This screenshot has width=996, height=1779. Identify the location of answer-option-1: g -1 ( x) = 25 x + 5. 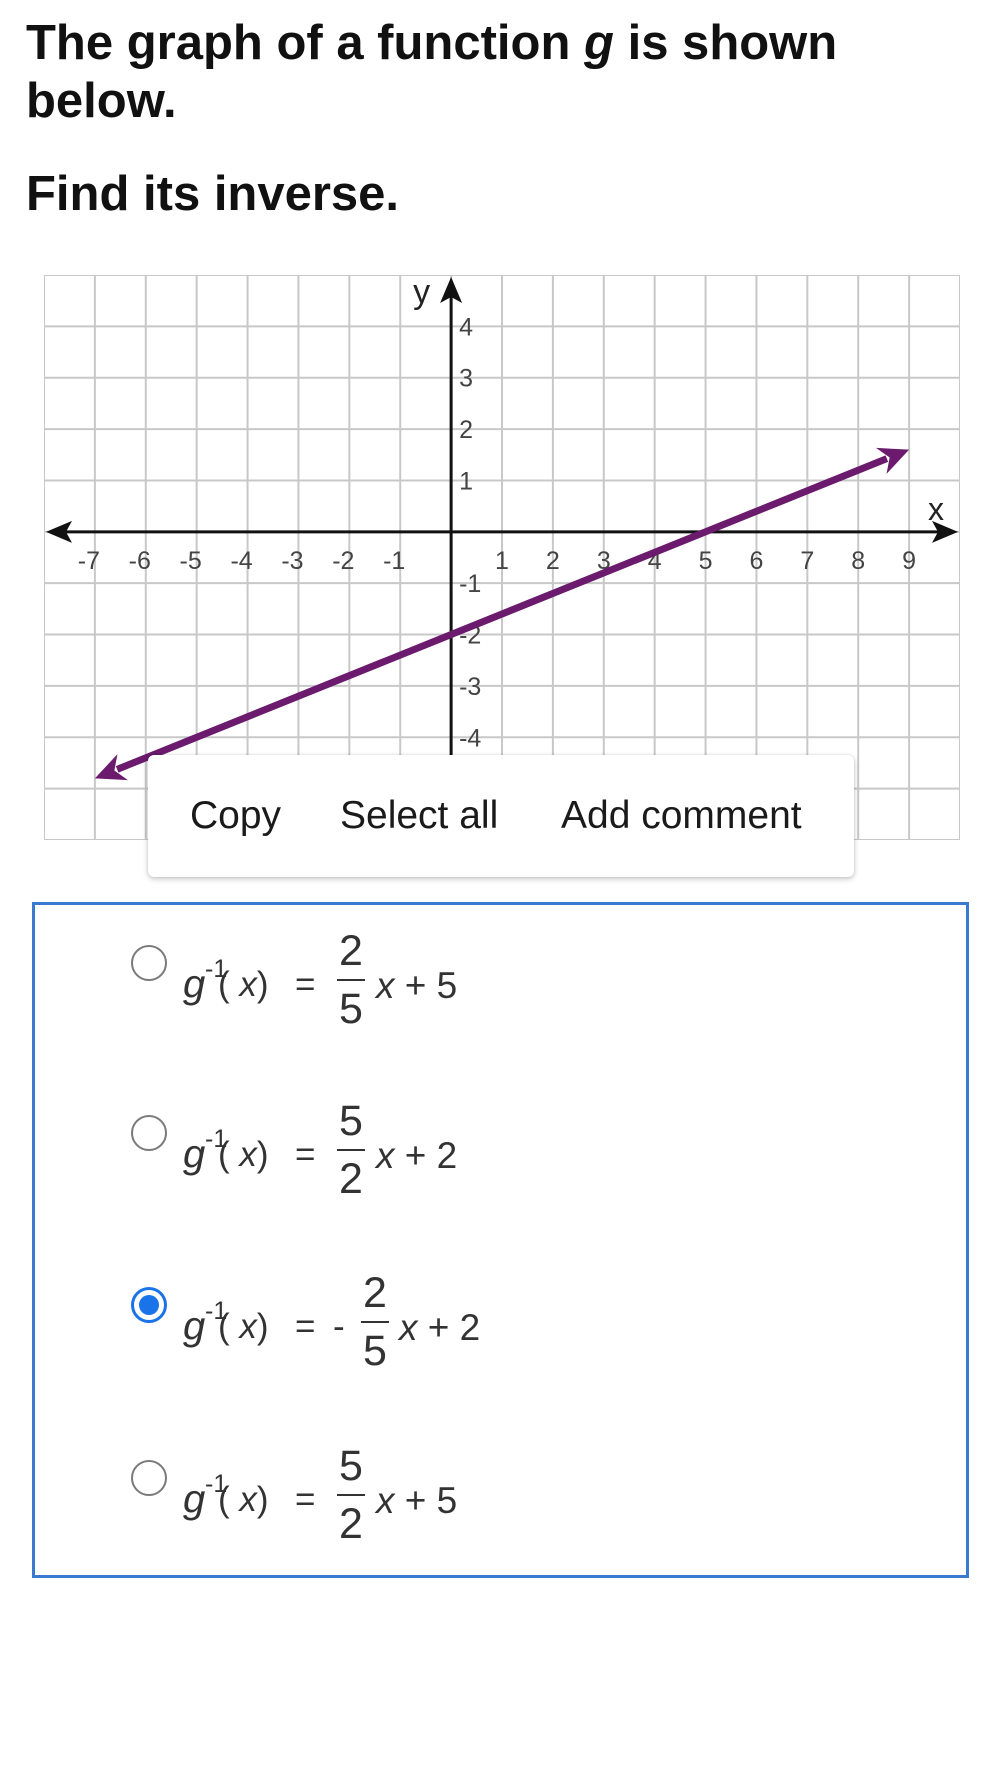
(381, 980).